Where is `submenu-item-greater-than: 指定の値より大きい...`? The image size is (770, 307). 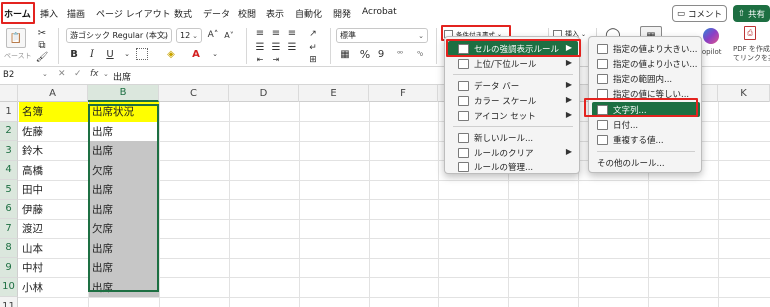
submenu-item-greater-than: 指定の値より大きい... is located at coordinates (646, 48).